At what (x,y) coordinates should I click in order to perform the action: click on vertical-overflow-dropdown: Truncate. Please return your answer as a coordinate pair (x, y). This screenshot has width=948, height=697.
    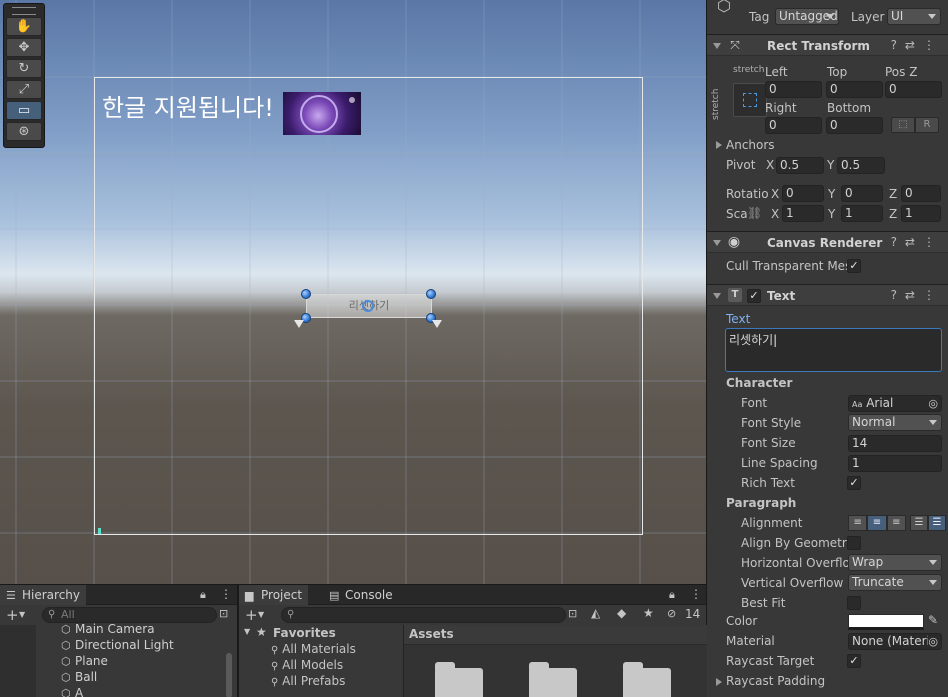
    Looking at the image, I should click on (895, 582).